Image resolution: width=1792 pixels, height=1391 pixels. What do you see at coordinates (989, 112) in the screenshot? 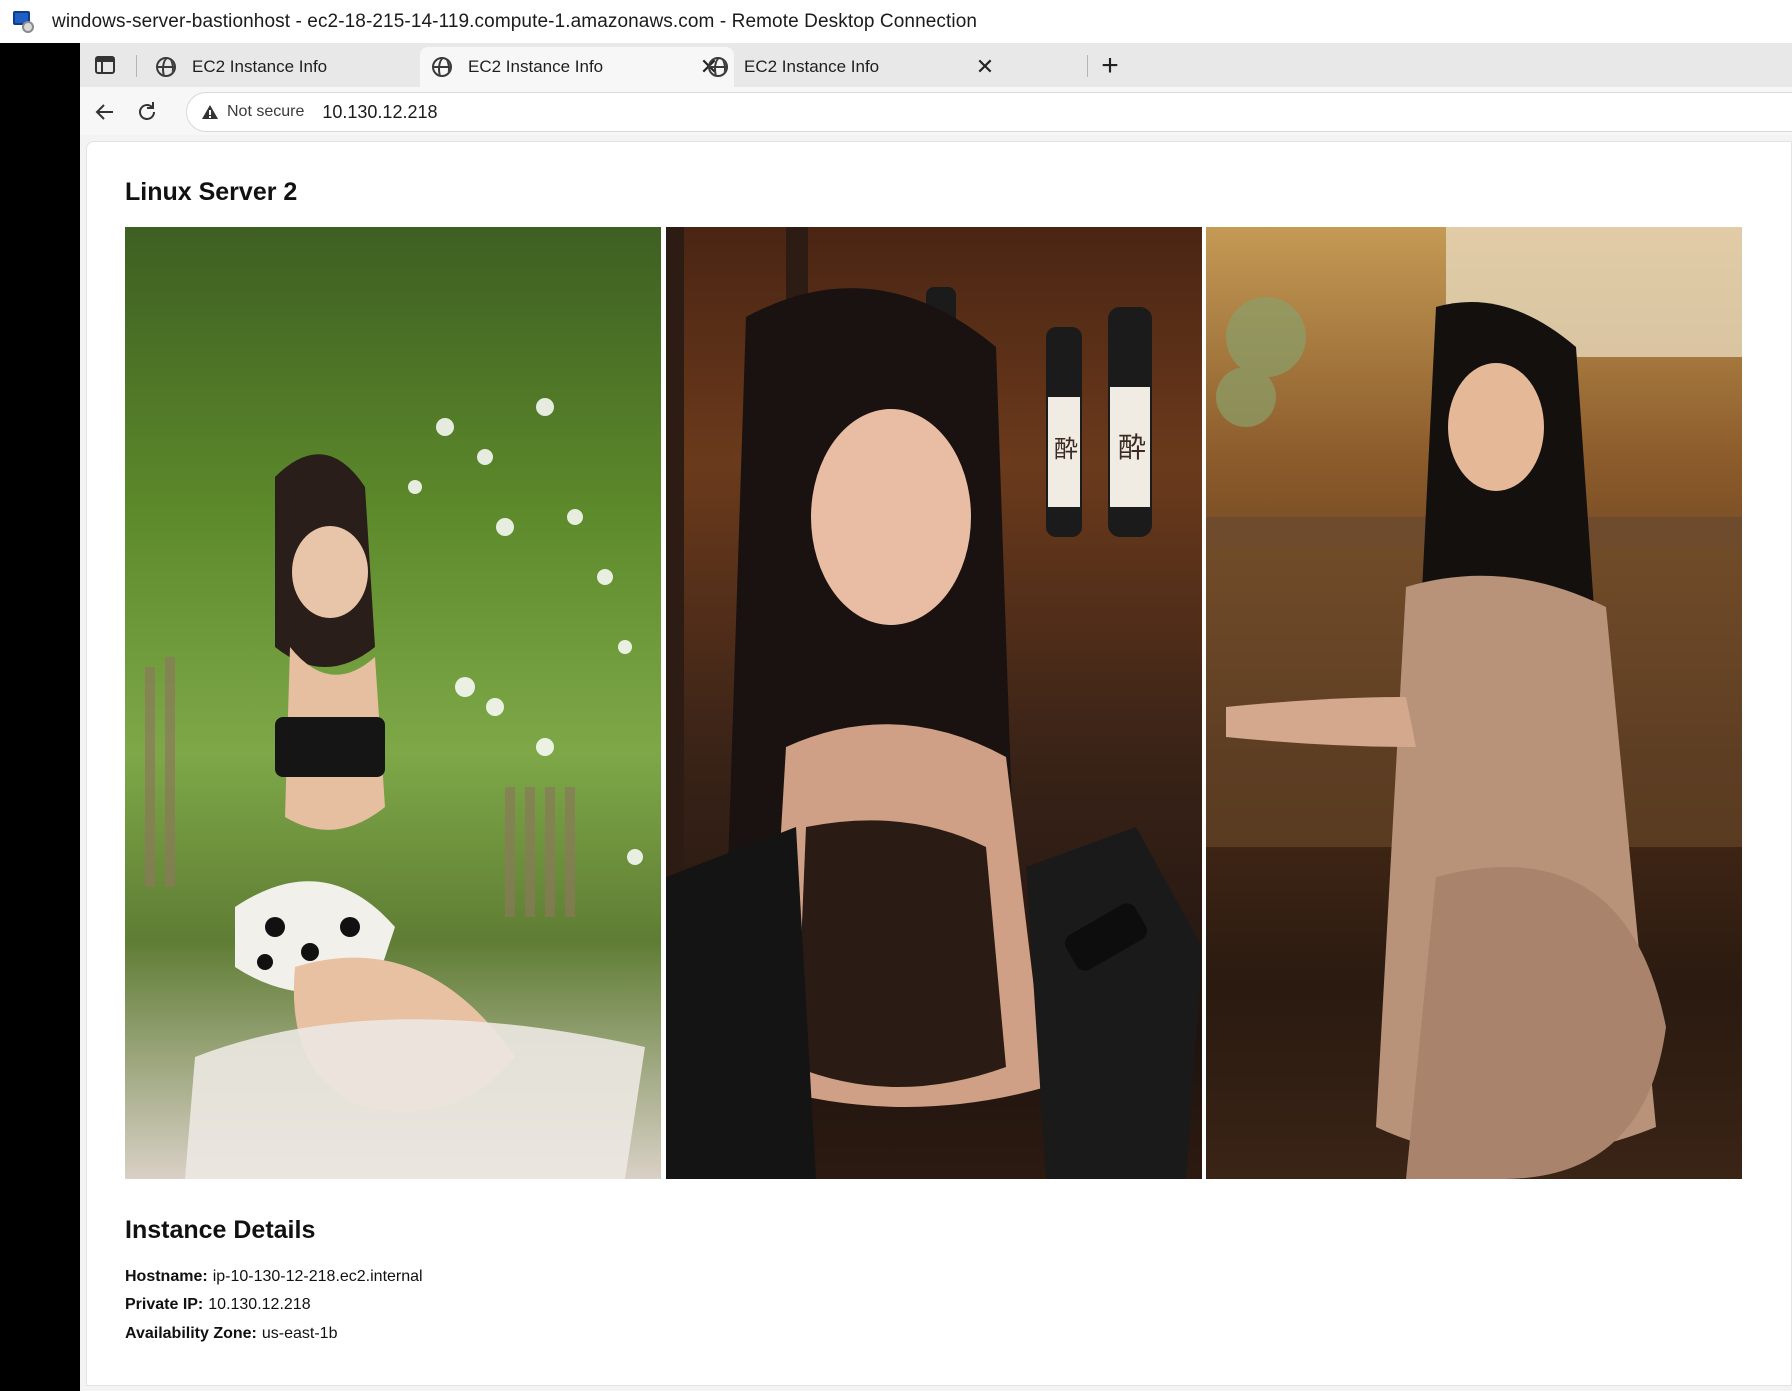
I see `address-bar: Not secure 10.130.12.218` at bounding box center [989, 112].